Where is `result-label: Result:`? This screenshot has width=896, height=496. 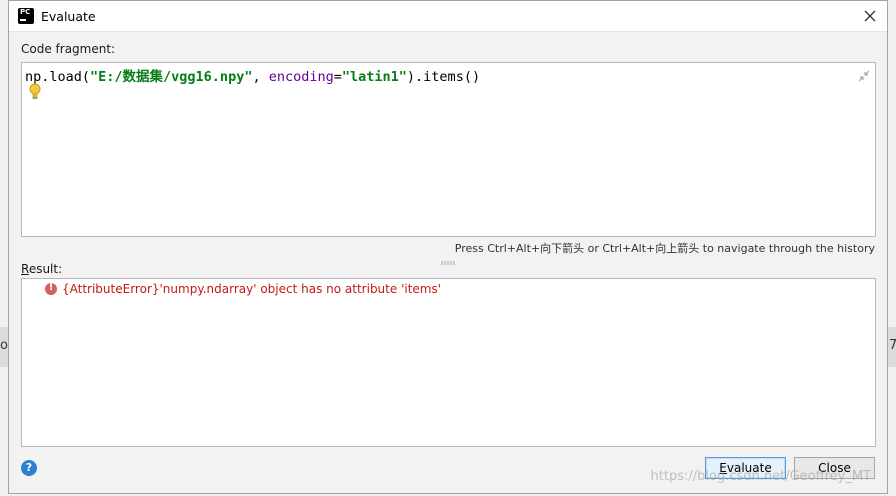
result-label: Result: is located at coordinates (42, 269).